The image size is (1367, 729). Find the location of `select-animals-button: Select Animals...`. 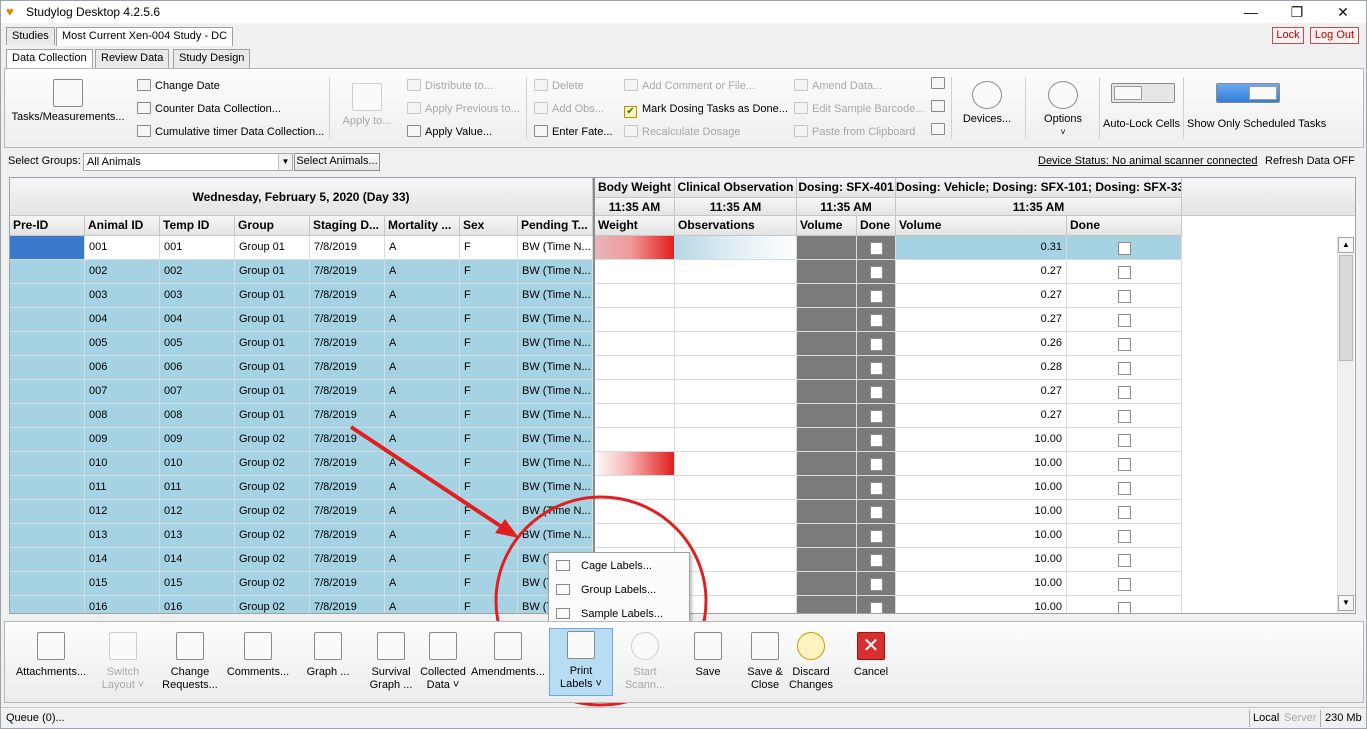

select-animals-button: Select Animals... is located at coordinates (337, 162).